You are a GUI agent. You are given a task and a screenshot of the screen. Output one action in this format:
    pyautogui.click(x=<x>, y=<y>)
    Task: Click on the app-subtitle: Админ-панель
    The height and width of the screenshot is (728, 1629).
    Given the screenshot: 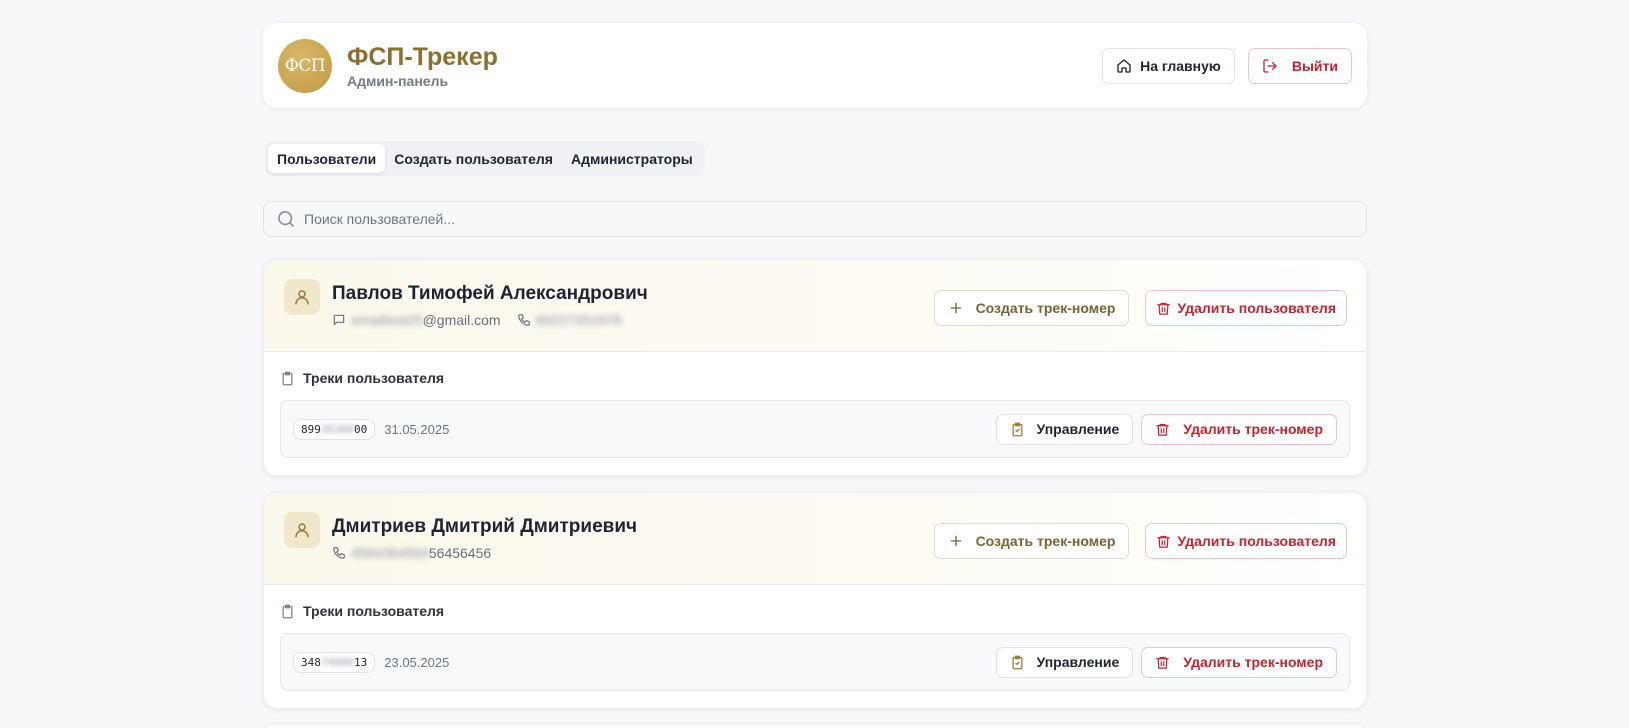 What is the action you would take?
    pyautogui.click(x=398, y=80)
    